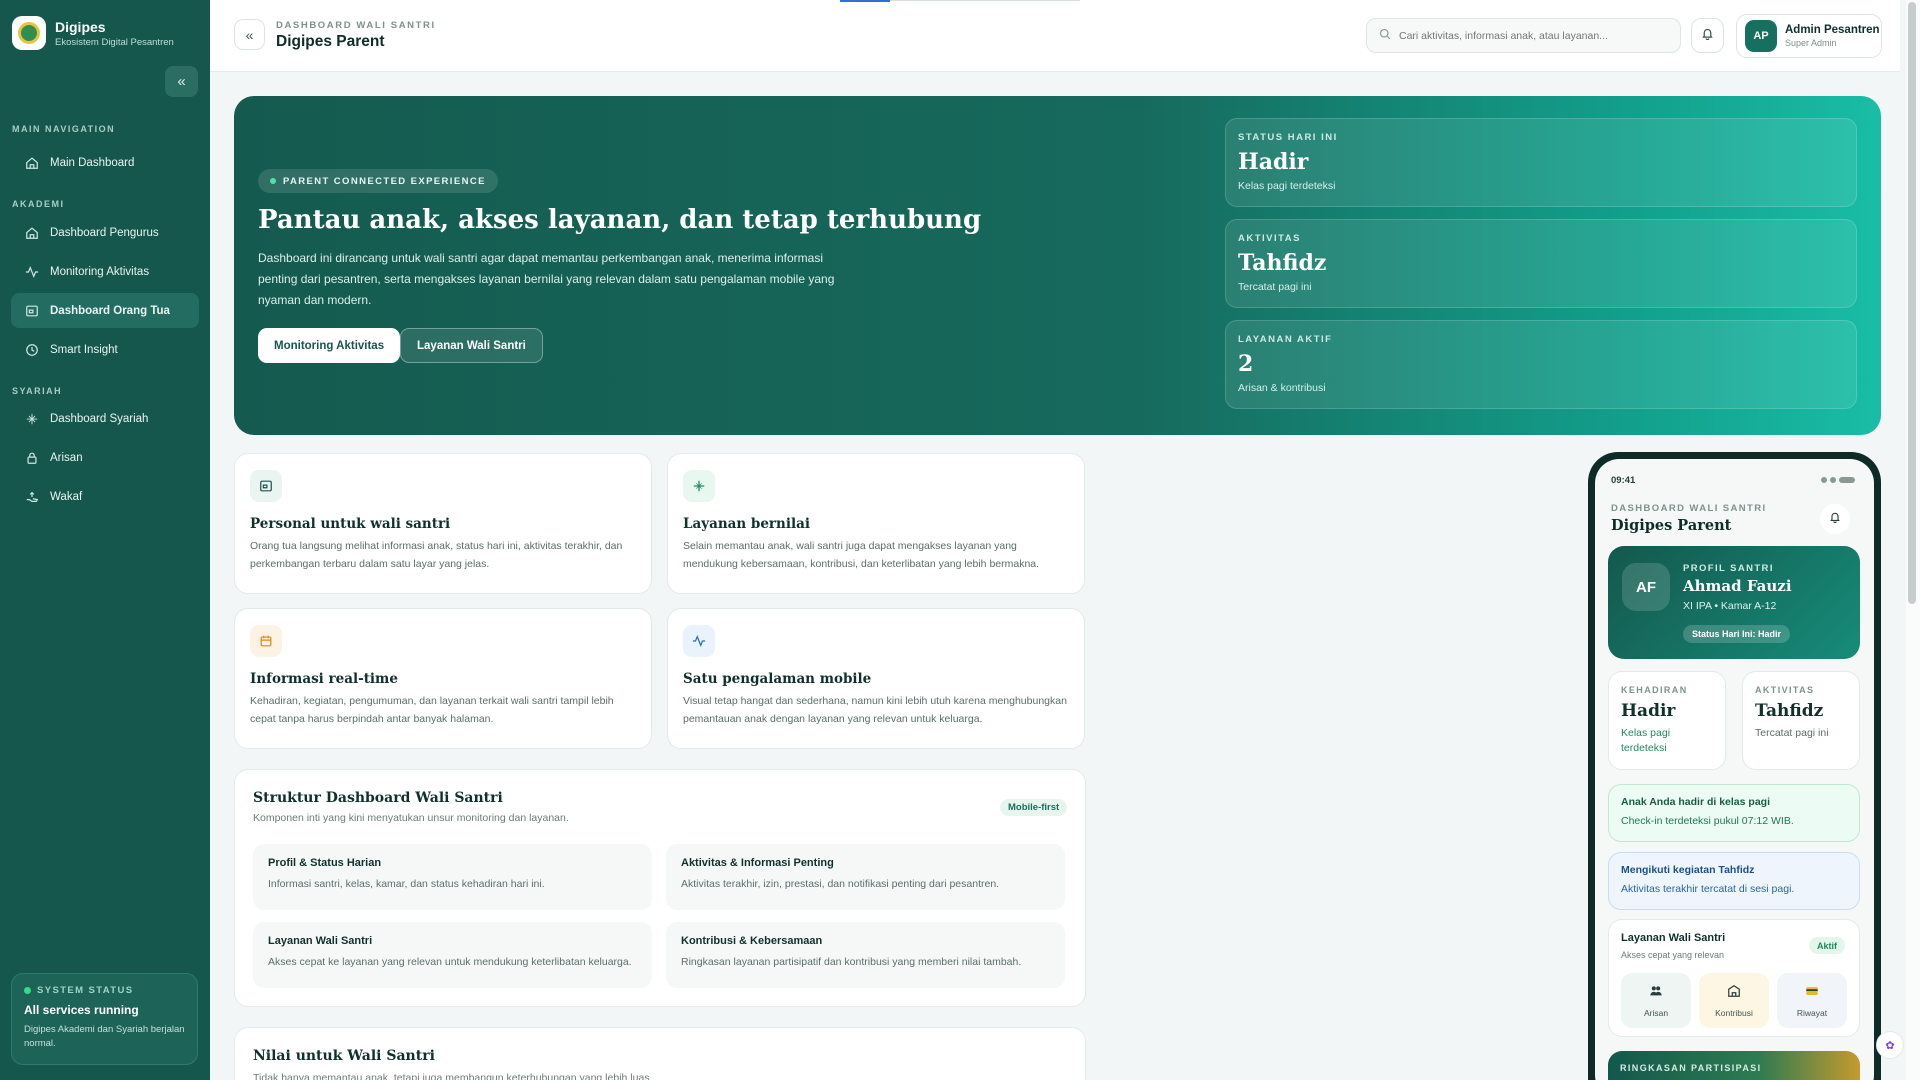 The height and width of the screenshot is (1080, 1920). I want to click on student-avatar: AF, so click(1646, 587).